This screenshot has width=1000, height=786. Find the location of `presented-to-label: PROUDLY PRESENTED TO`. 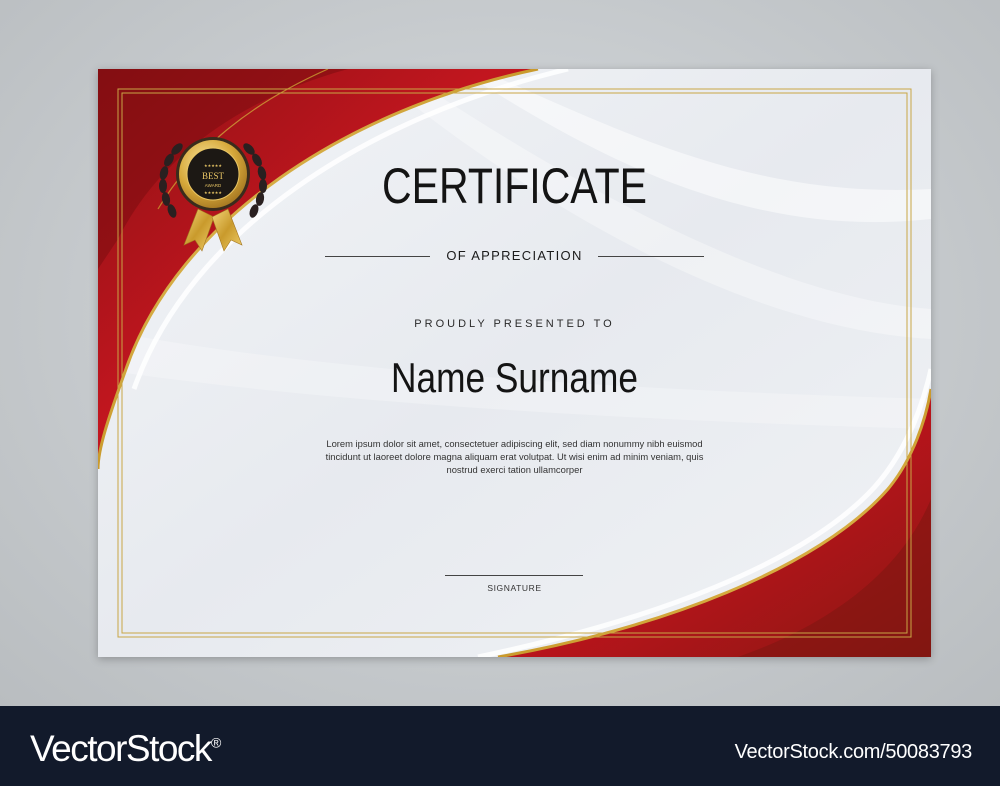

presented-to-label: PROUDLY PRESENTED TO is located at coordinates (514, 324).